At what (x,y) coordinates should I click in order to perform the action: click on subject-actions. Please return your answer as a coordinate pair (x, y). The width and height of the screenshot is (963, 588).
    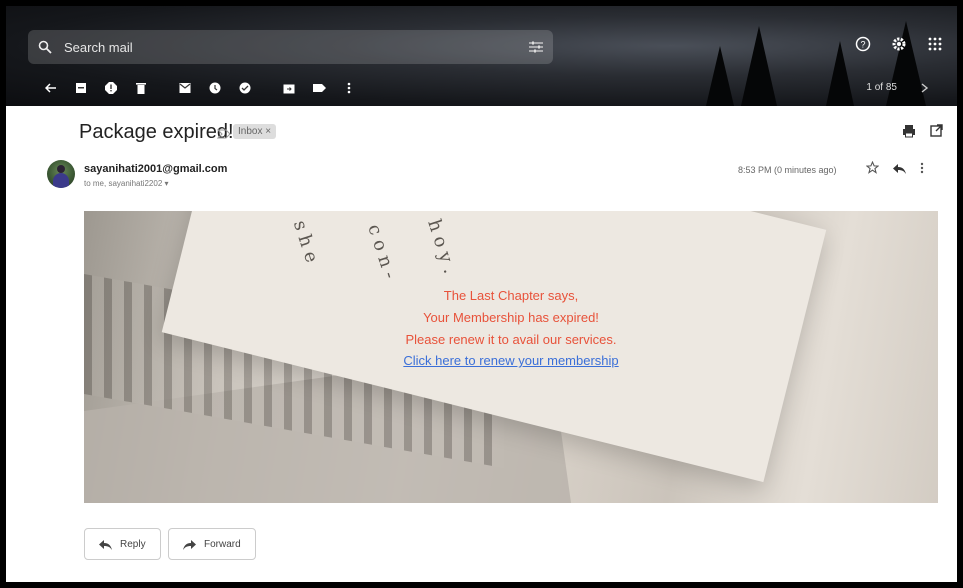
    Looking at the image, I should click on (922, 133).